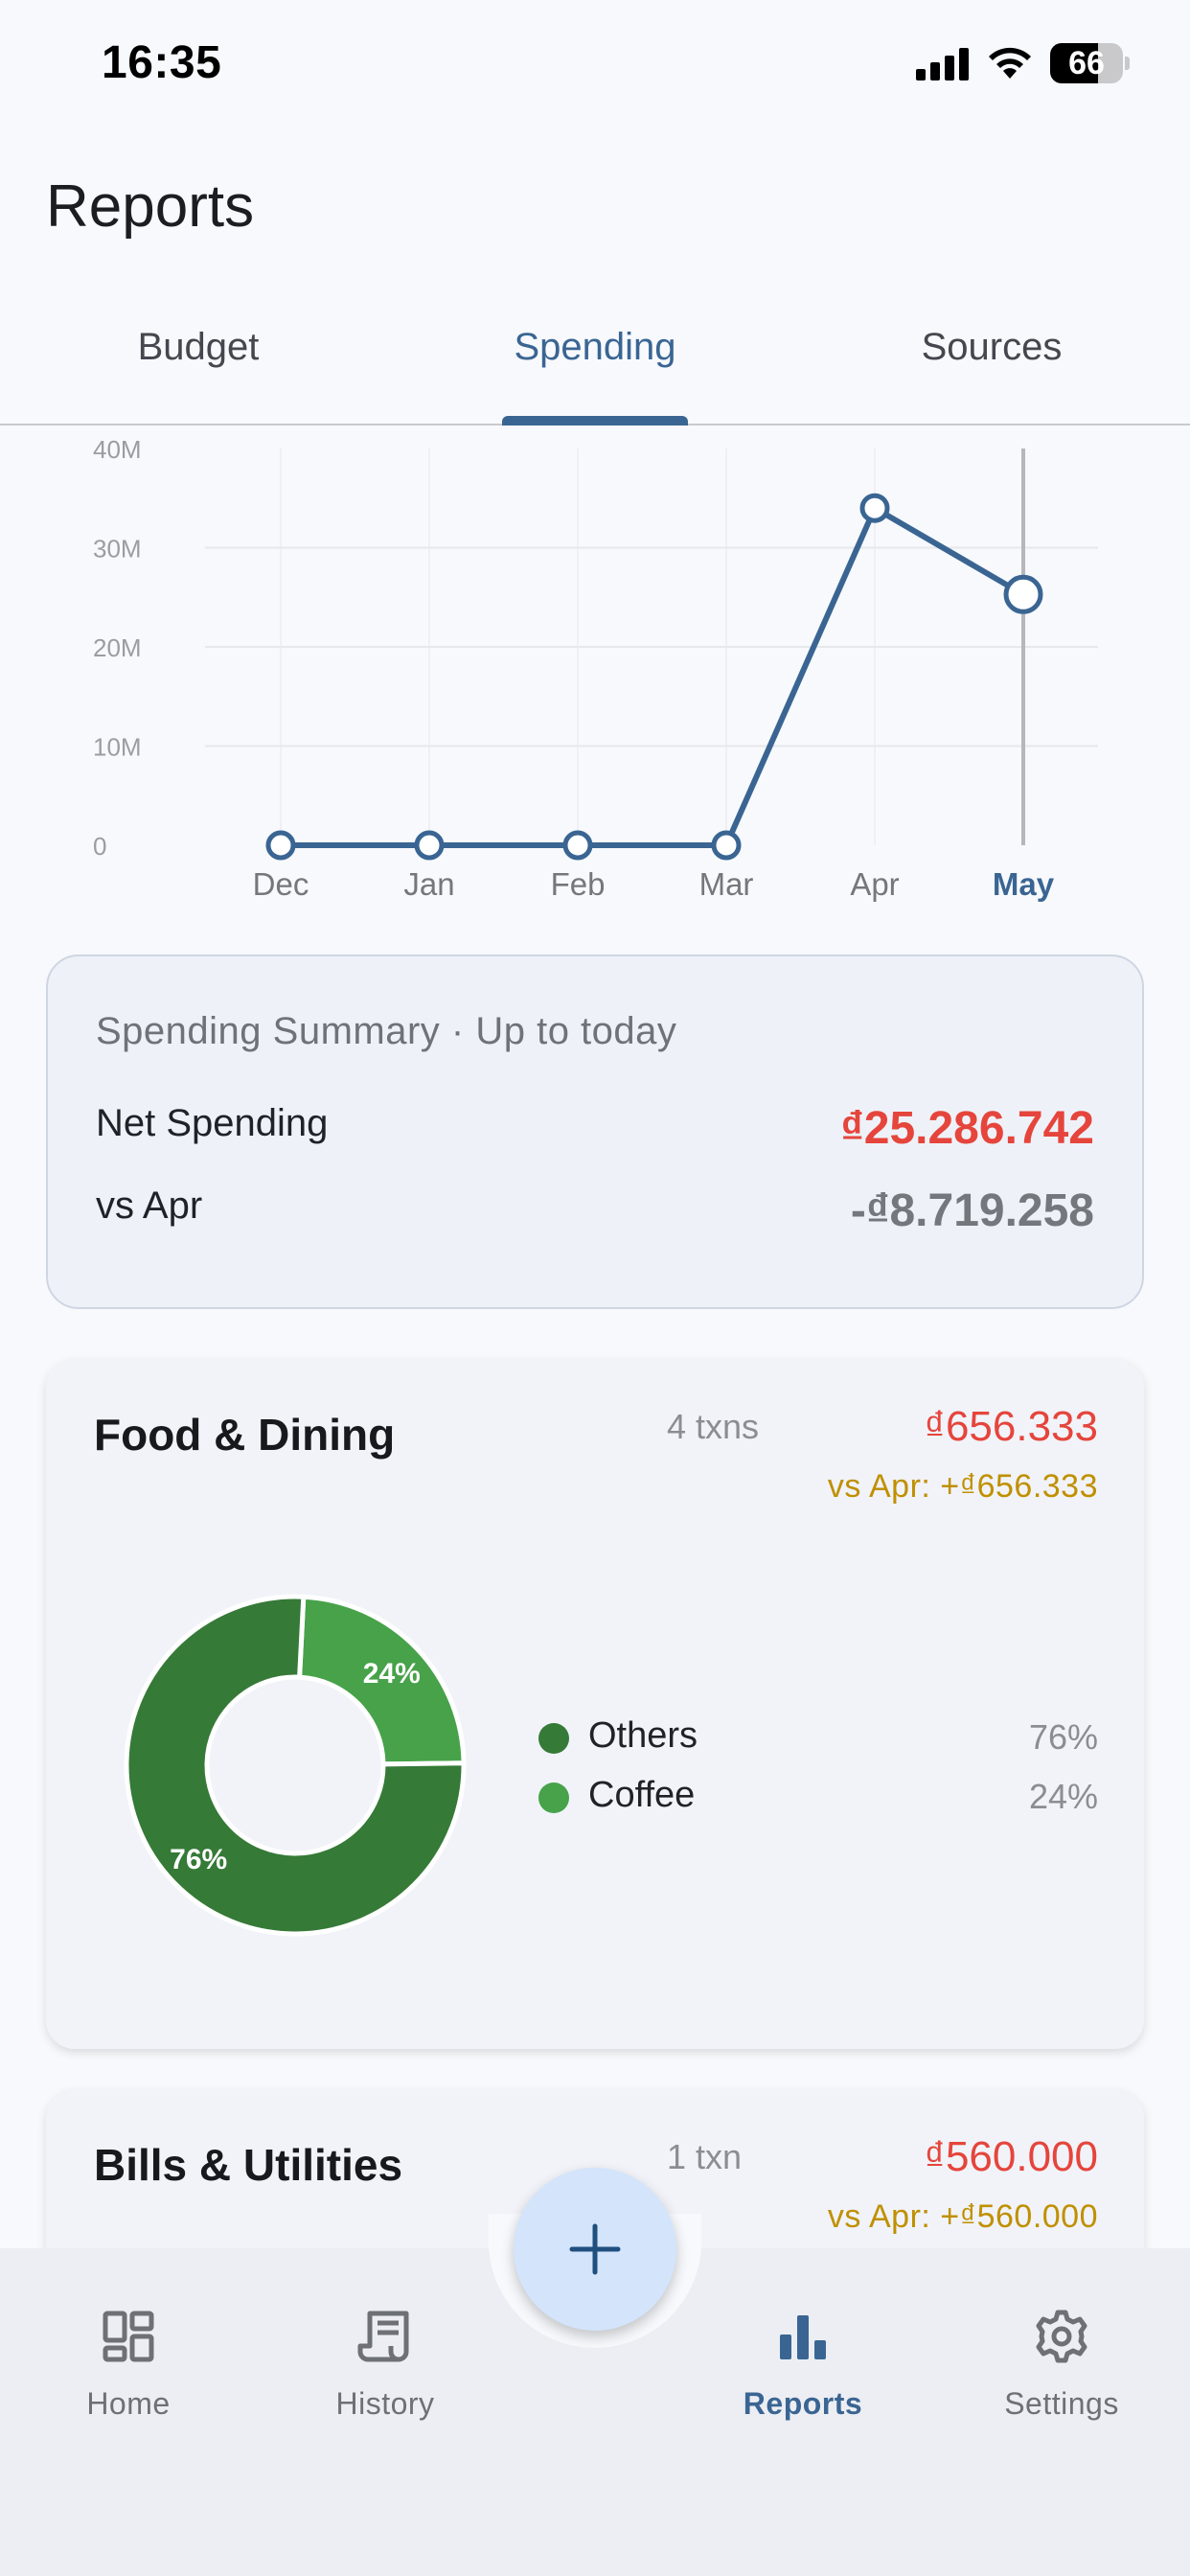 This screenshot has height=2576, width=1190. I want to click on legend-dot-others, so click(554, 1738).